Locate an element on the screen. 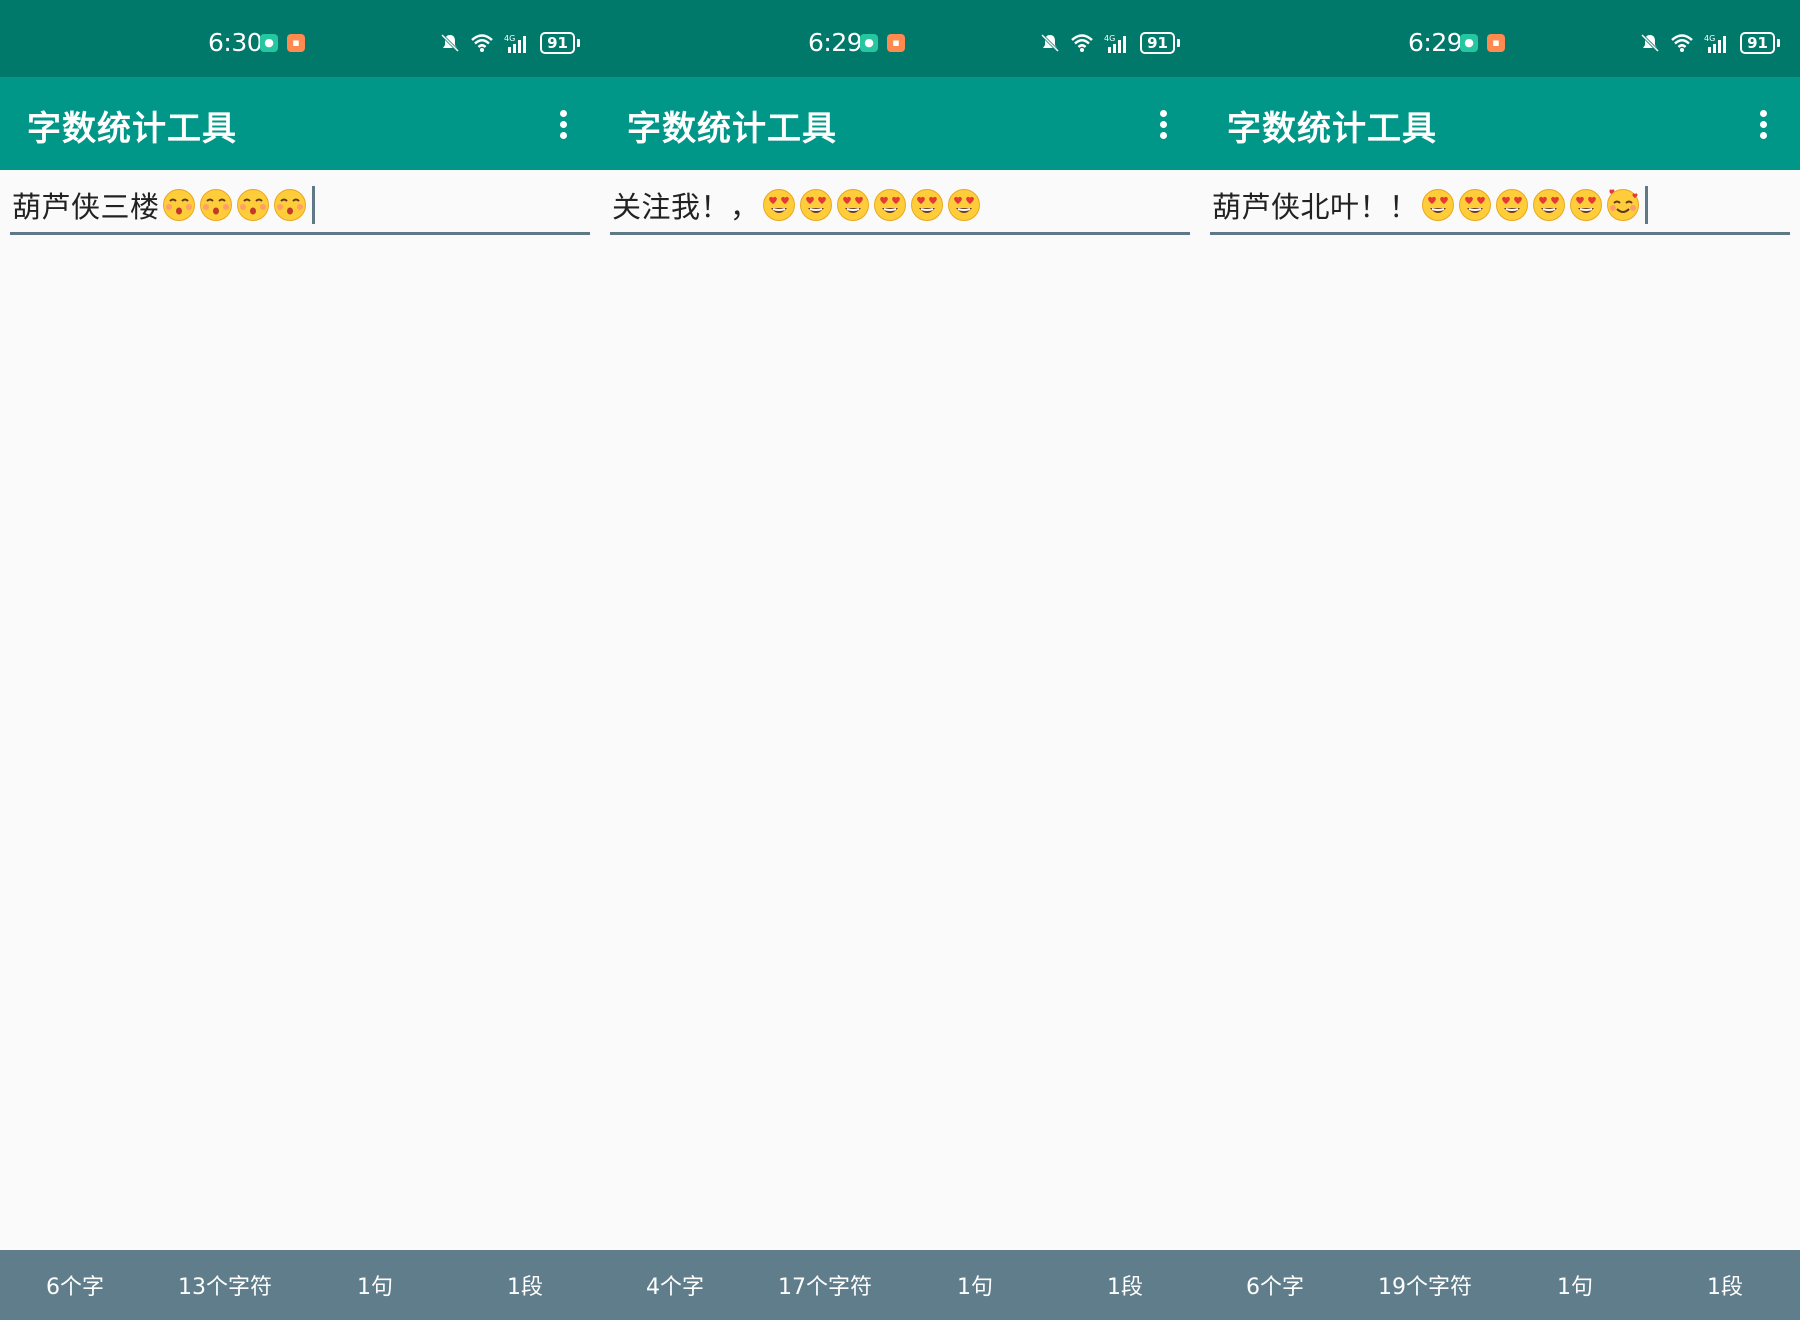 This screenshot has width=1800, height=1320. symbol-count: 19个字符 is located at coordinates (1425, 1287).